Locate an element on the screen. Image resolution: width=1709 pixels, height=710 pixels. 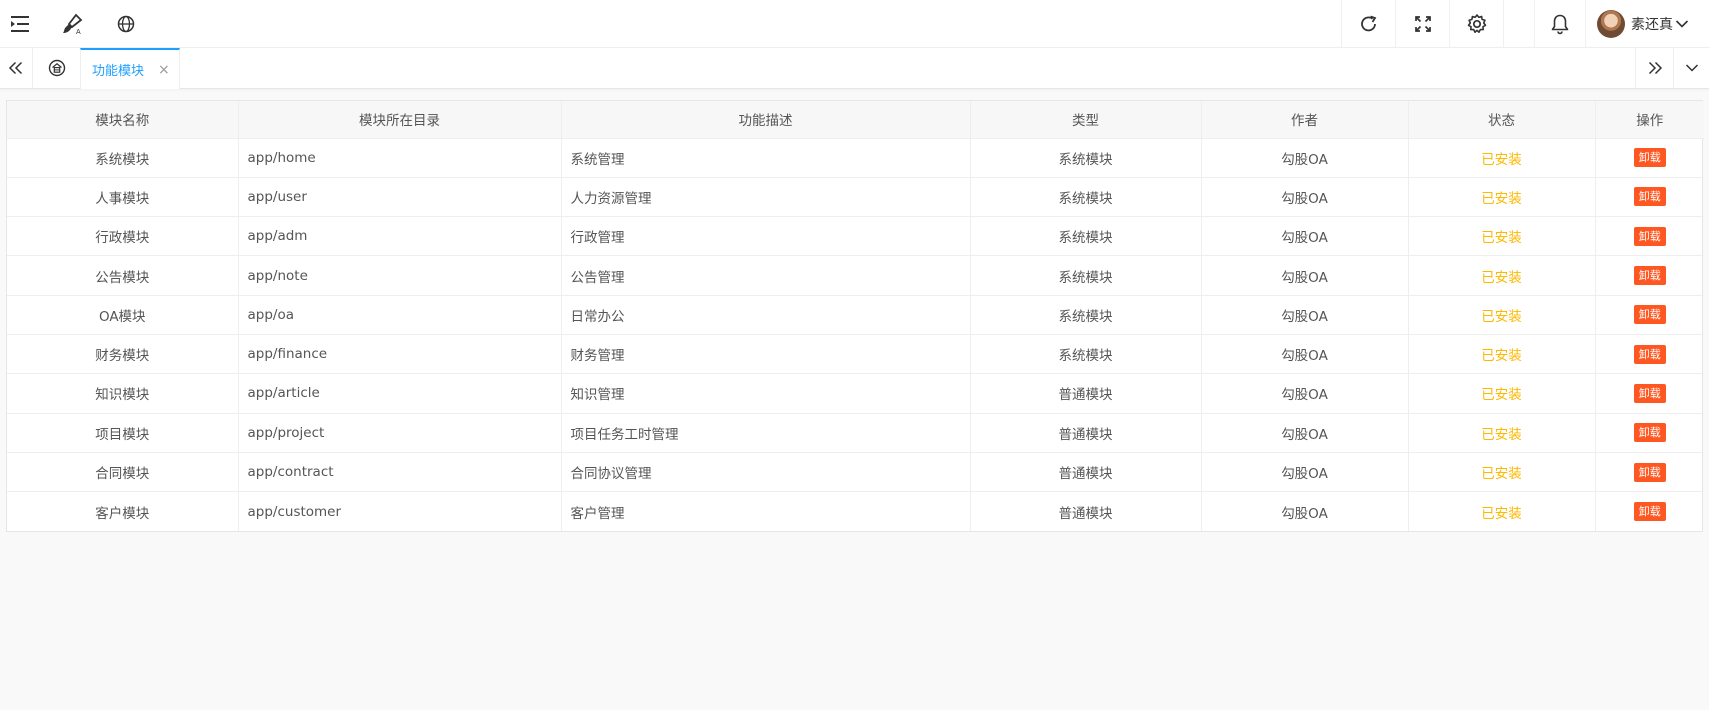
user-menu: 素还真 is located at coordinates (1643, 24).